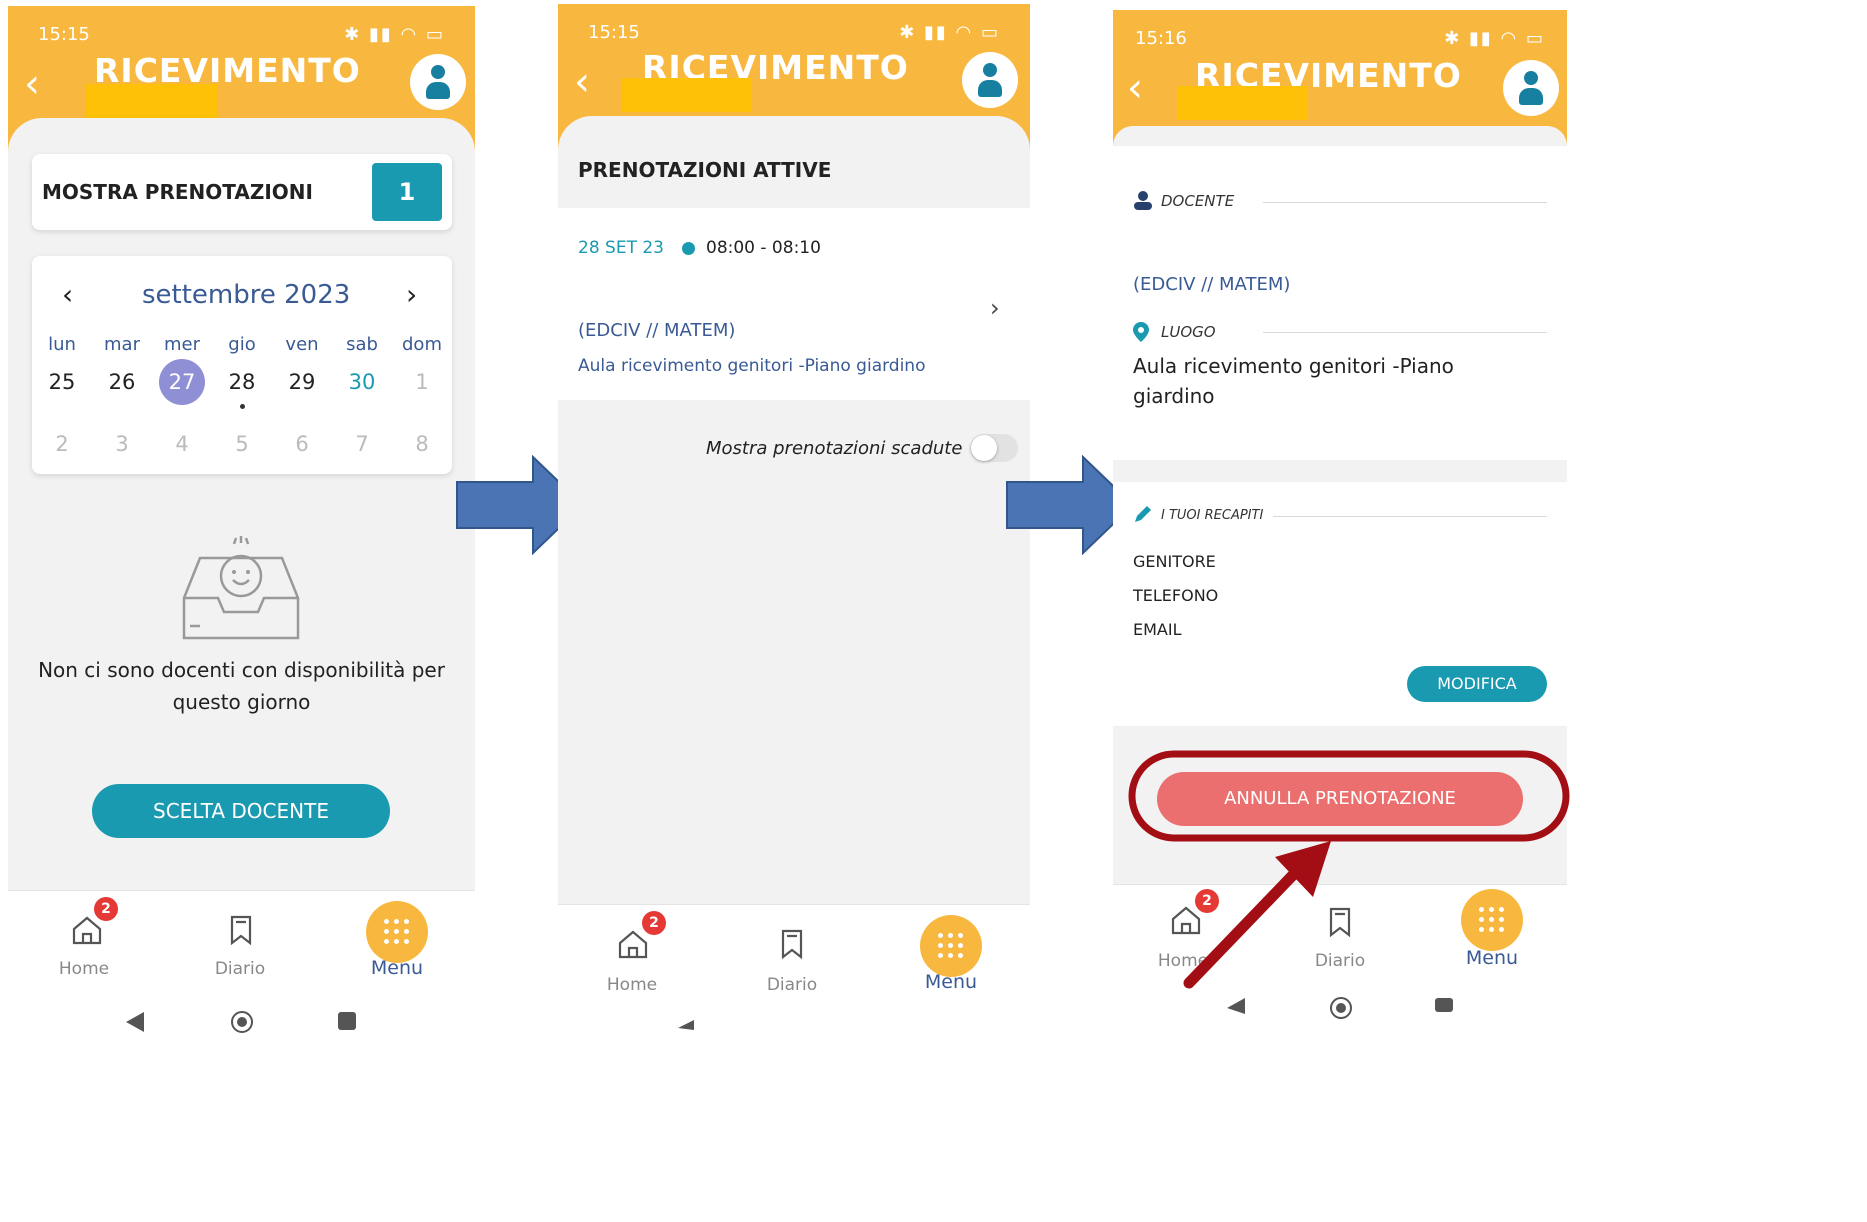 The height and width of the screenshot is (1222, 1867). I want to click on system-recents-icon, so click(347, 1021).